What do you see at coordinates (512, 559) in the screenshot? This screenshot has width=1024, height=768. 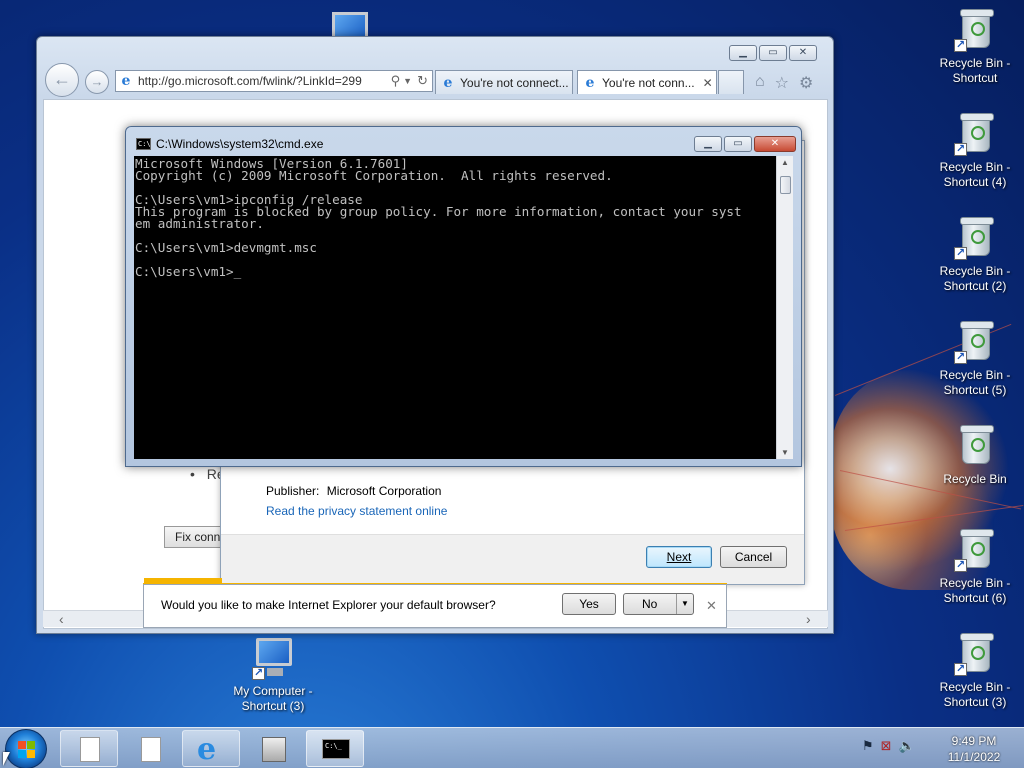 I see `setup-dialog-footer: Next Cancel` at bounding box center [512, 559].